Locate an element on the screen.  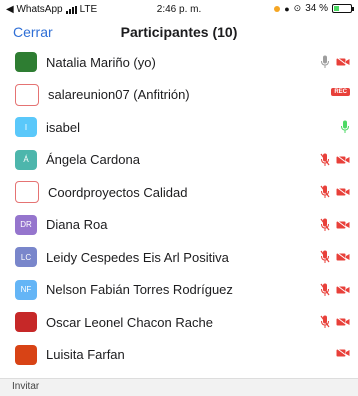
participant-row: Oscar Leonel Chacon Rache is located at coordinates (179, 322).